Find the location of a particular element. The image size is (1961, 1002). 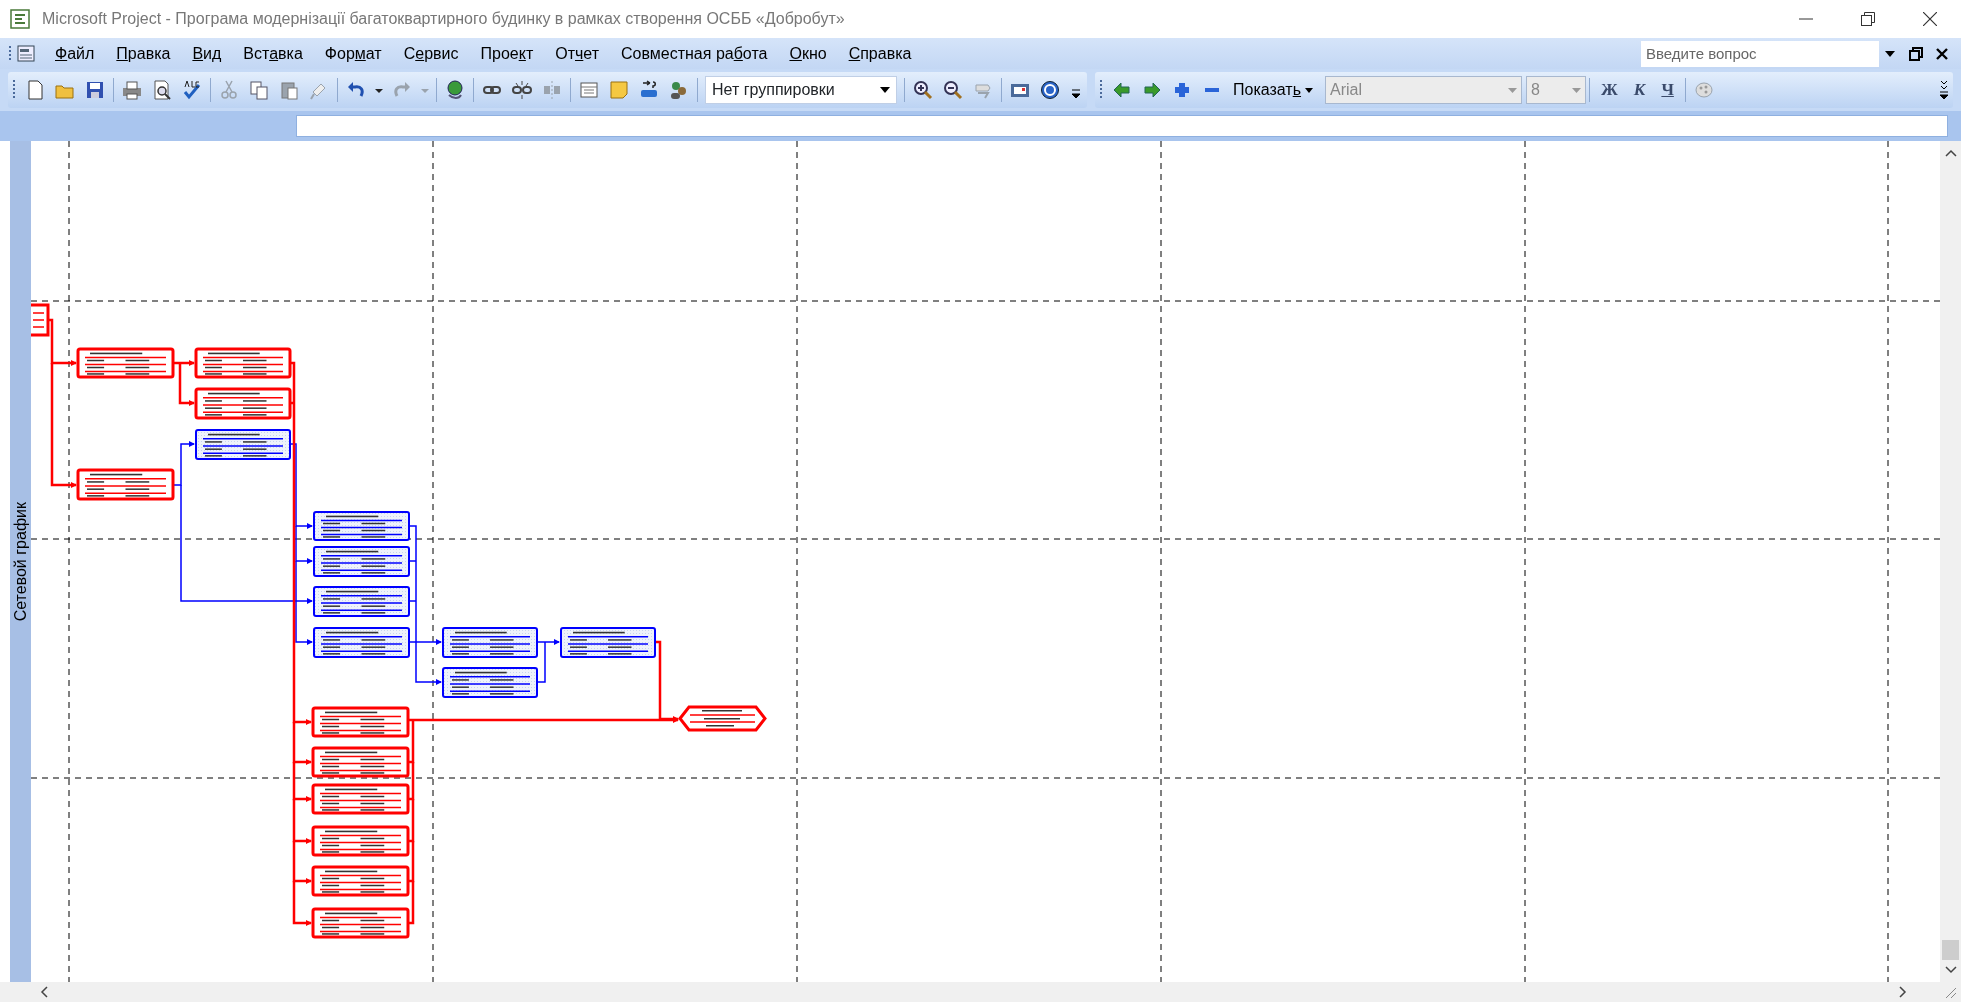

zoom-in-icon is located at coordinates (923, 90).